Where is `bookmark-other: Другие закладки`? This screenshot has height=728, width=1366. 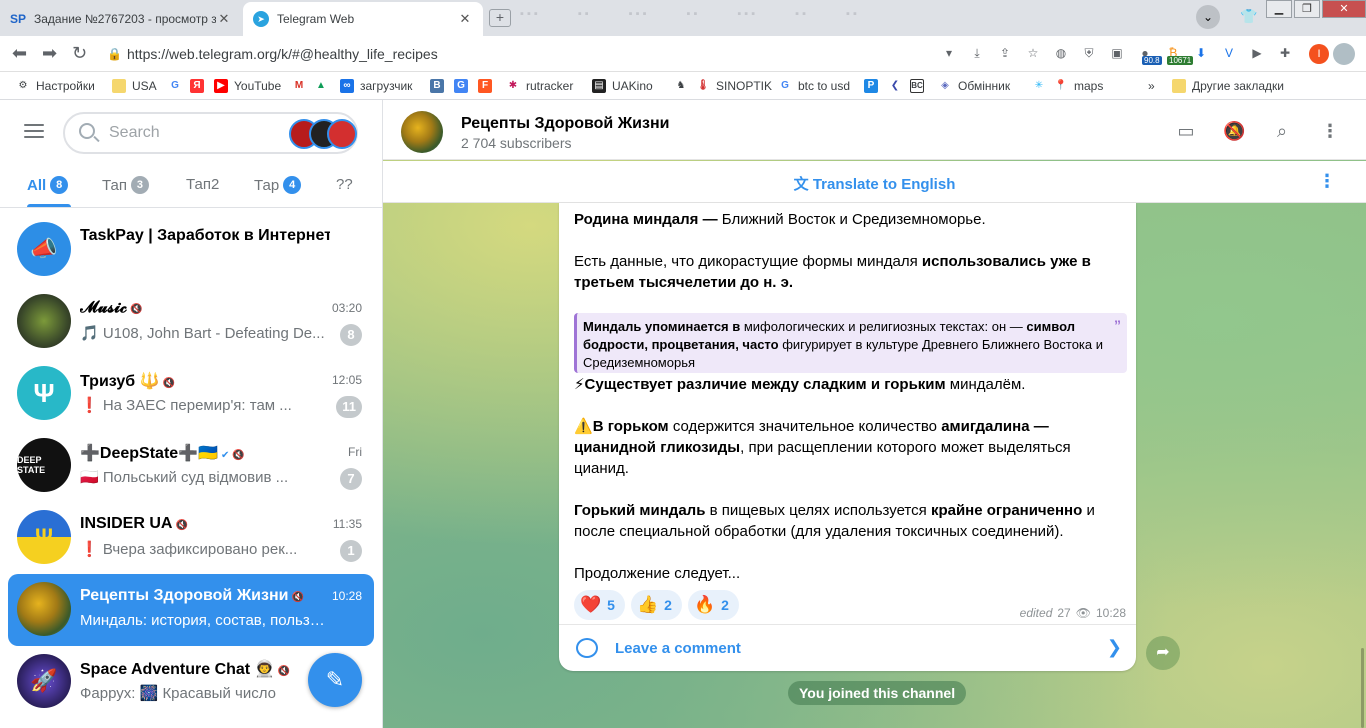
bookmark-other: Другие закладки is located at coordinates (1228, 86).